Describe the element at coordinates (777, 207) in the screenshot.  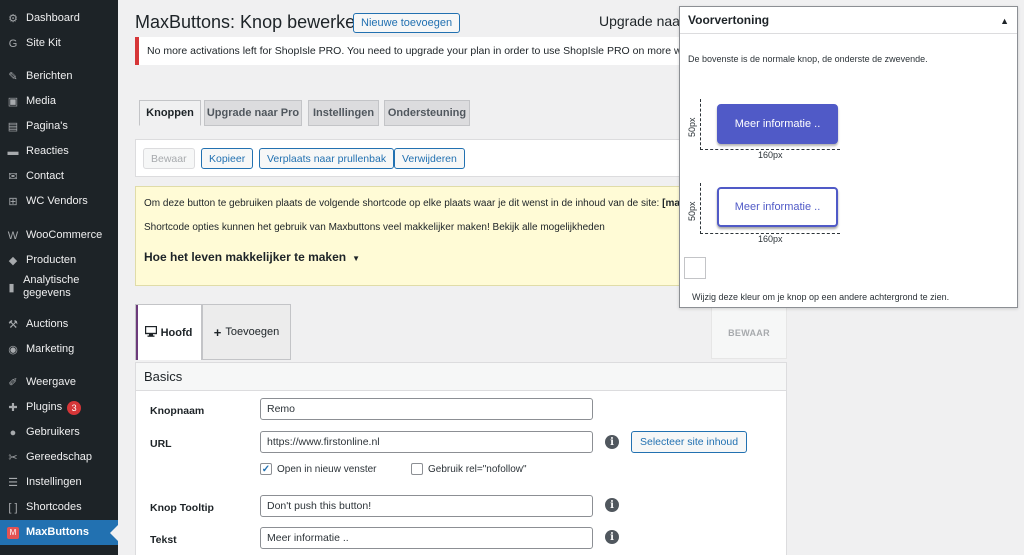
I see `preview-hover-button: Meer informatie ..` at that location.